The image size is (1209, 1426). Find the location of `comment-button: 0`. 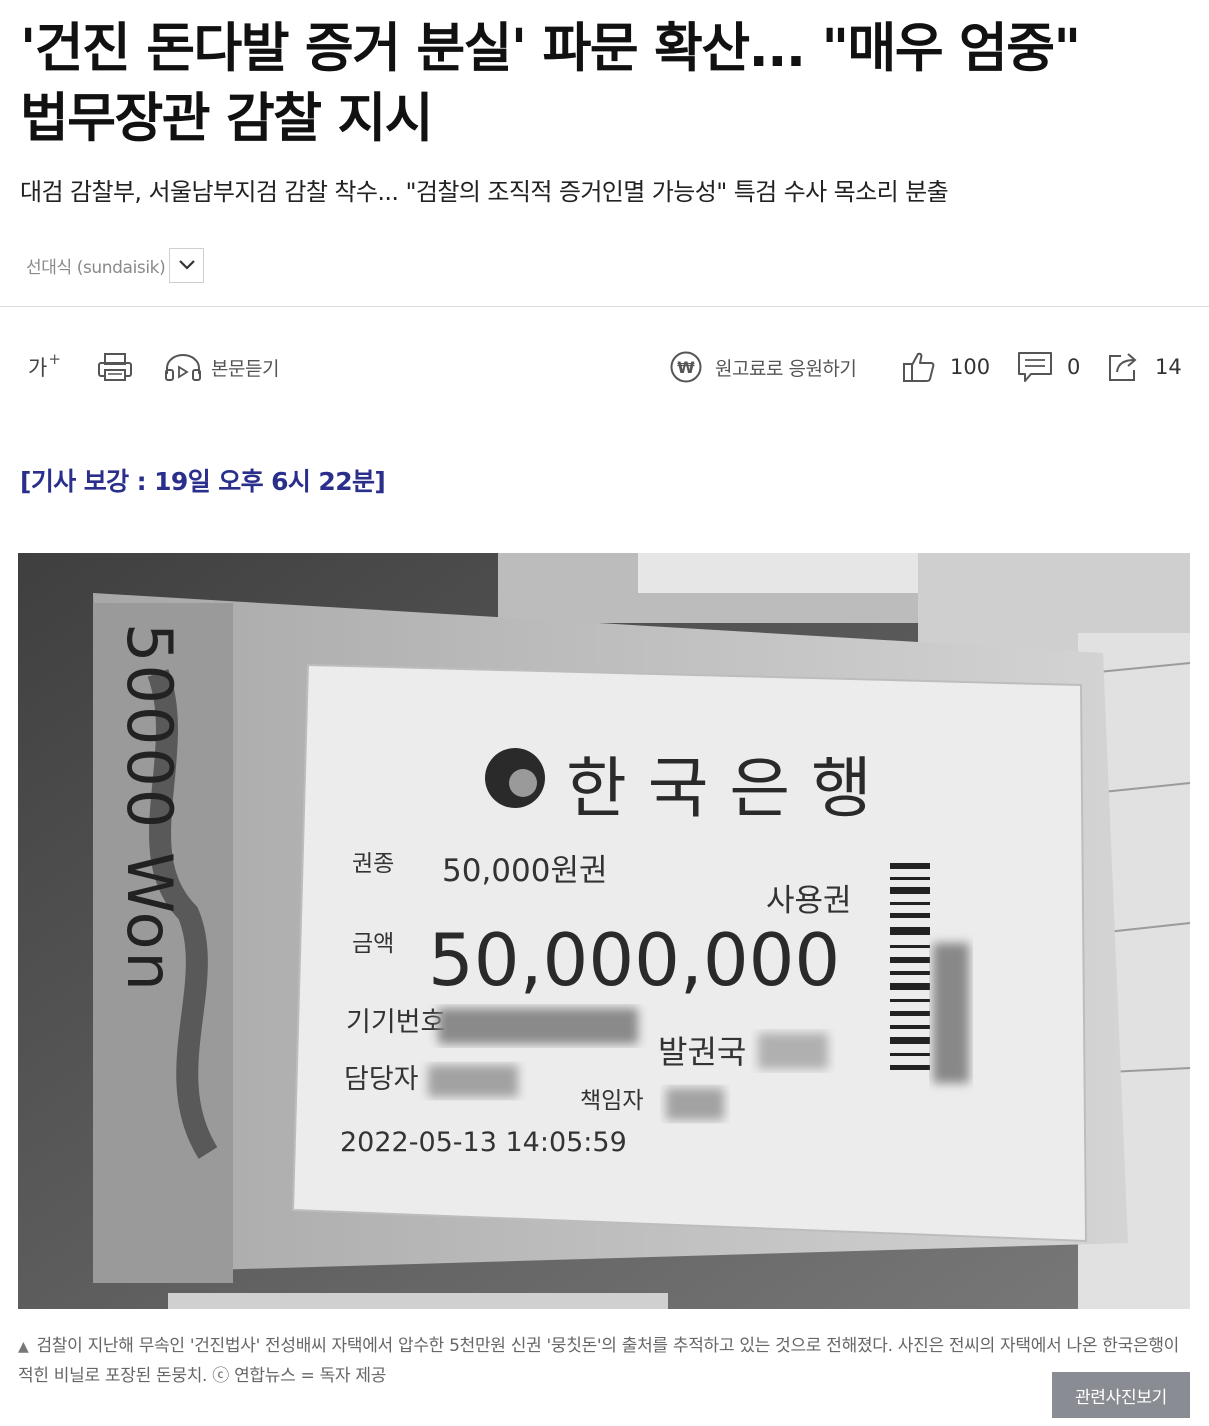

comment-button: 0 is located at coordinates (1048, 367).